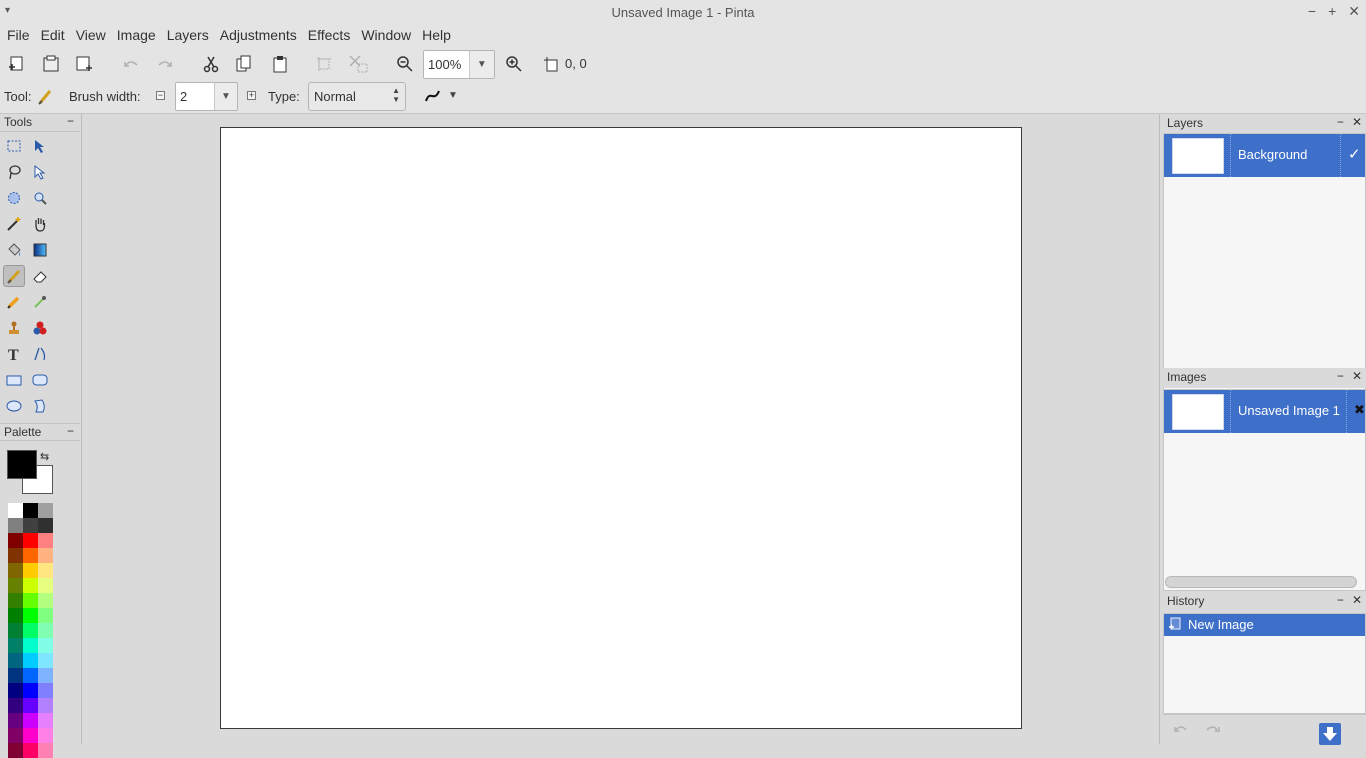  What do you see at coordinates (280, 64) in the screenshot?
I see `paste-button` at bounding box center [280, 64].